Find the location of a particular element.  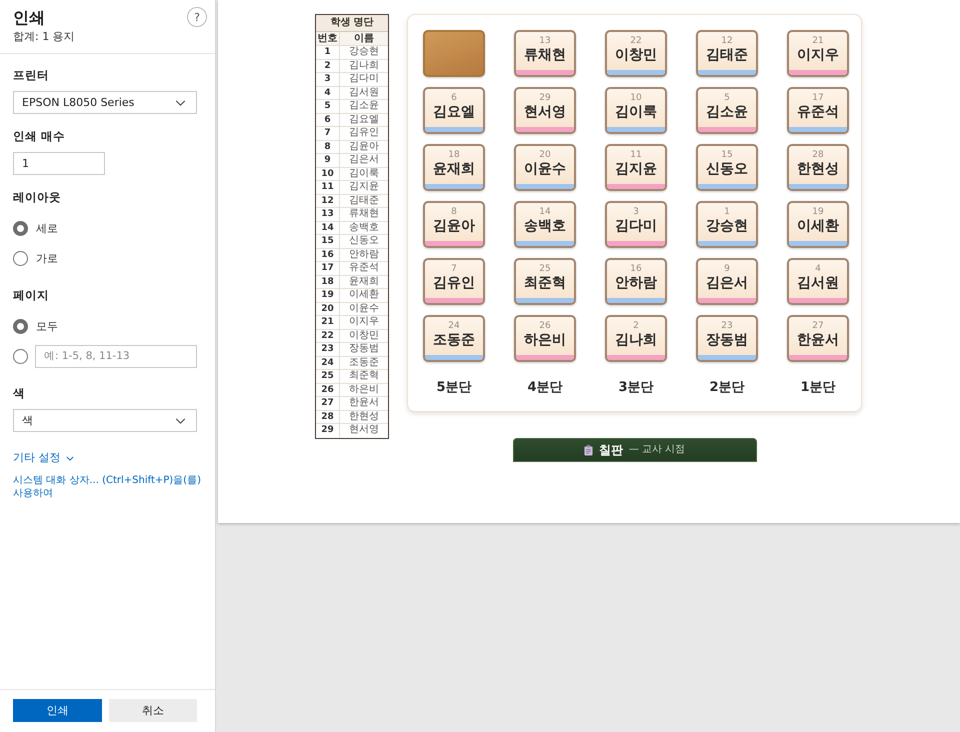

panel-title: 인쇄 is located at coordinates (29, 18).